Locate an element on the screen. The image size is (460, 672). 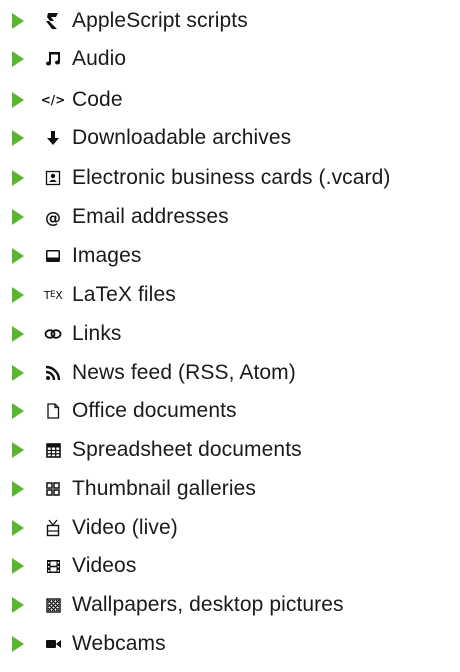
list-item-label: Videos is located at coordinates (104, 565).